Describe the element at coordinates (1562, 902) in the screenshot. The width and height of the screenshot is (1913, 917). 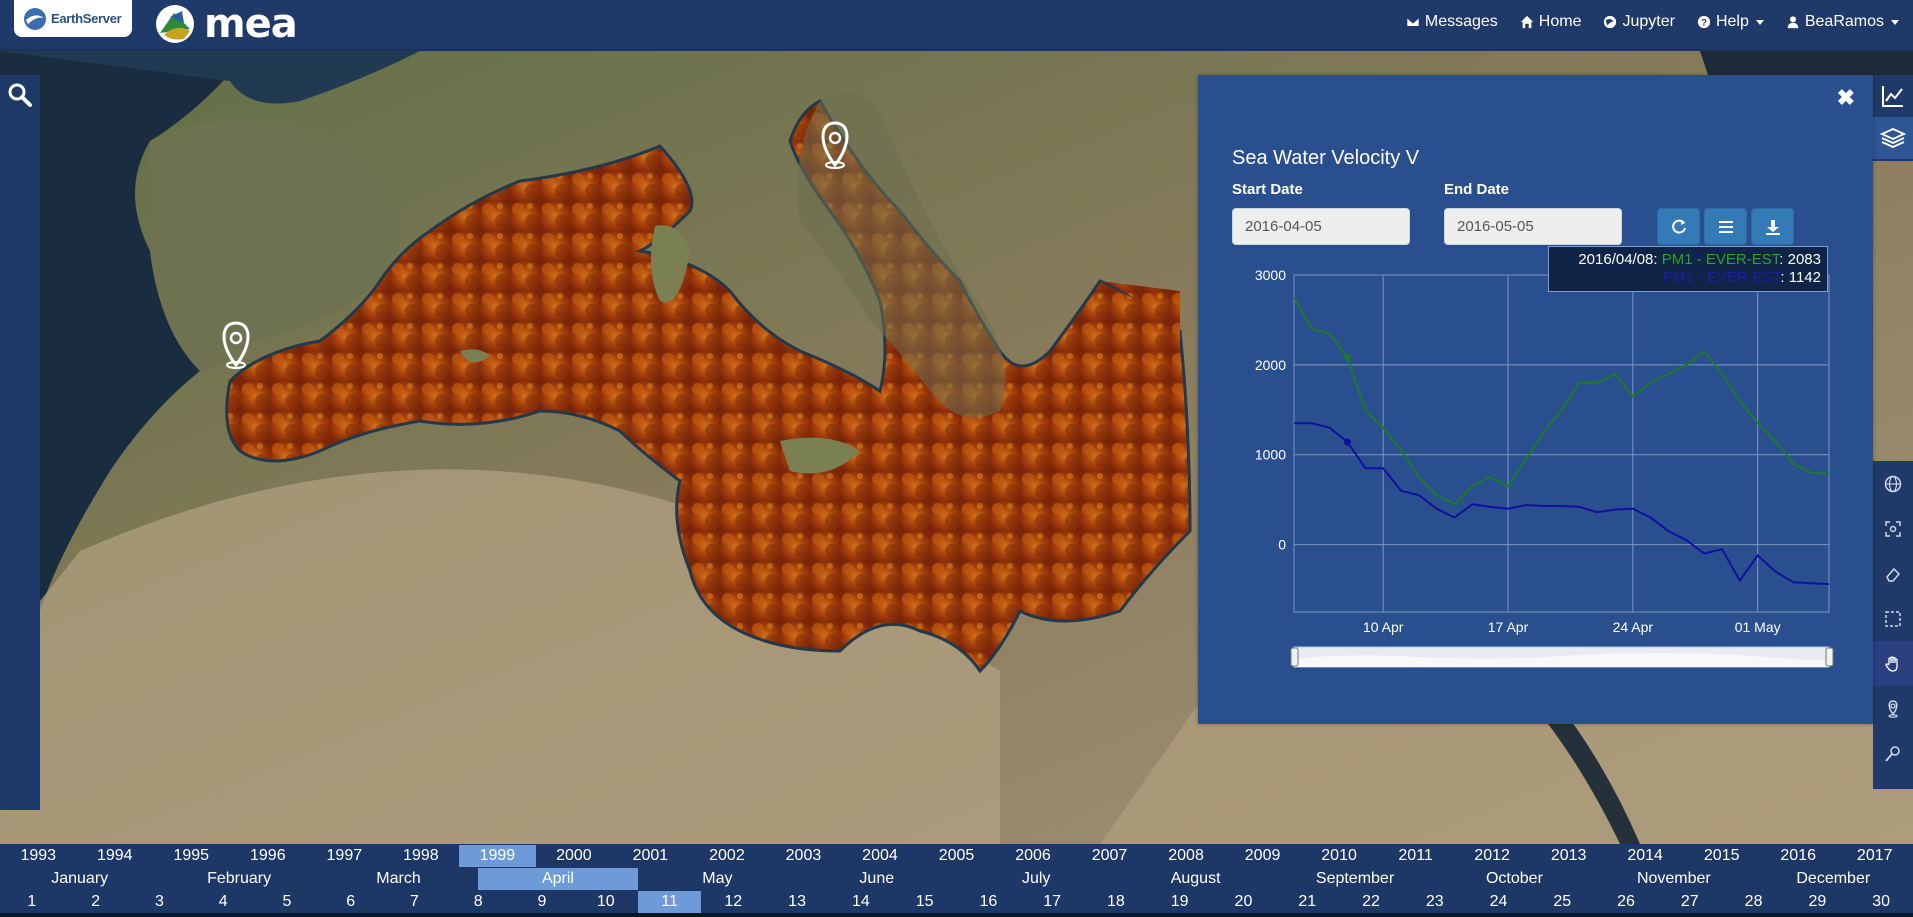
I see `day-25: 25` at that location.